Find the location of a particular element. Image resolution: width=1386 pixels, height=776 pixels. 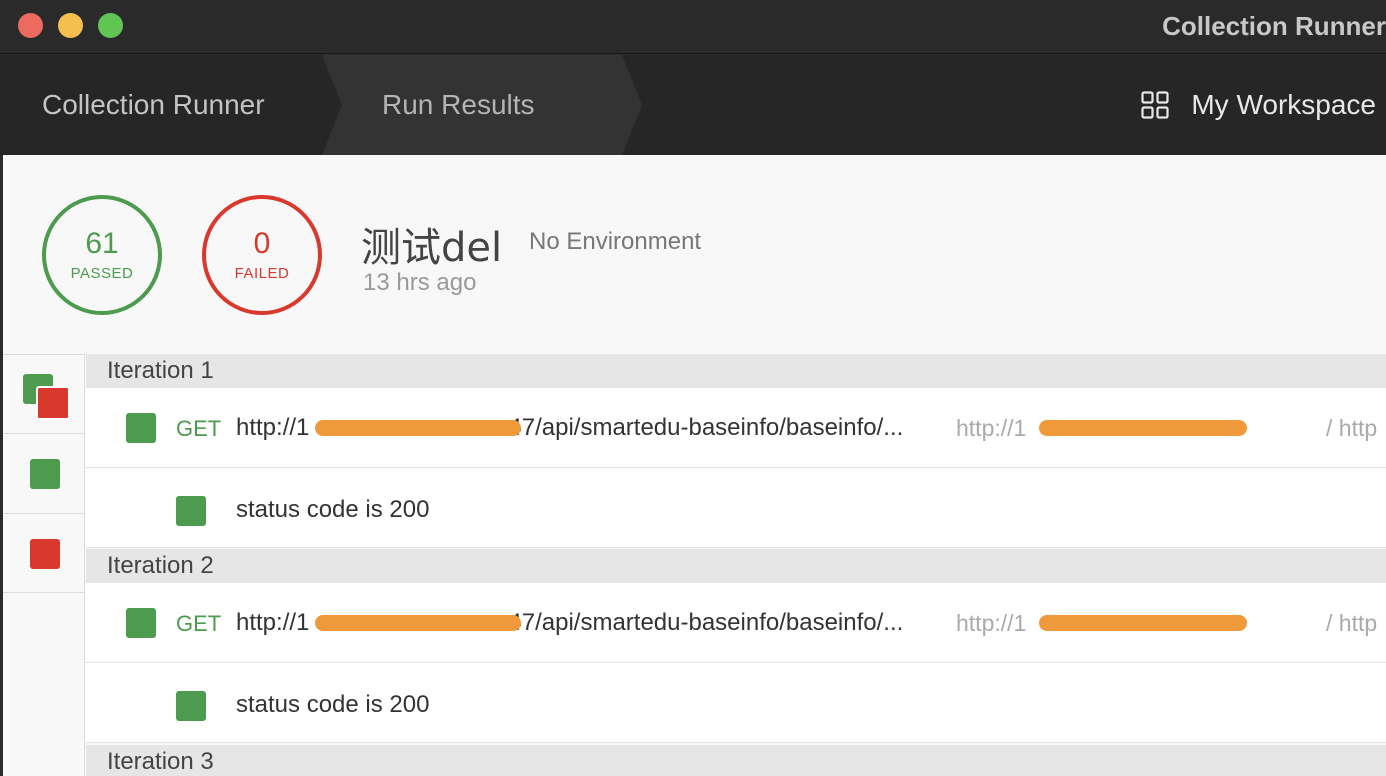

environment-label: No Environment is located at coordinates (615, 241).